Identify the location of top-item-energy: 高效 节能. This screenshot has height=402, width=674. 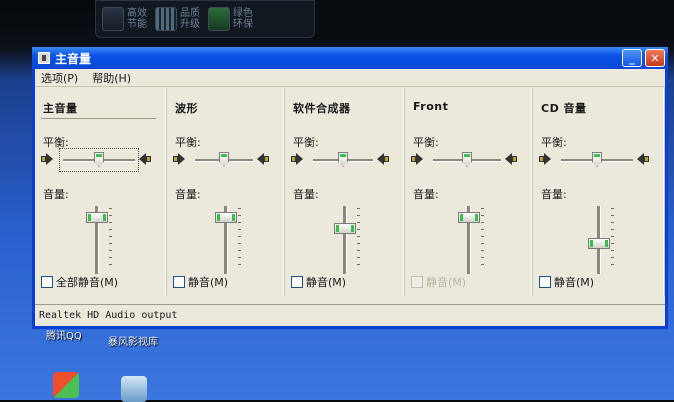
(126, 19).